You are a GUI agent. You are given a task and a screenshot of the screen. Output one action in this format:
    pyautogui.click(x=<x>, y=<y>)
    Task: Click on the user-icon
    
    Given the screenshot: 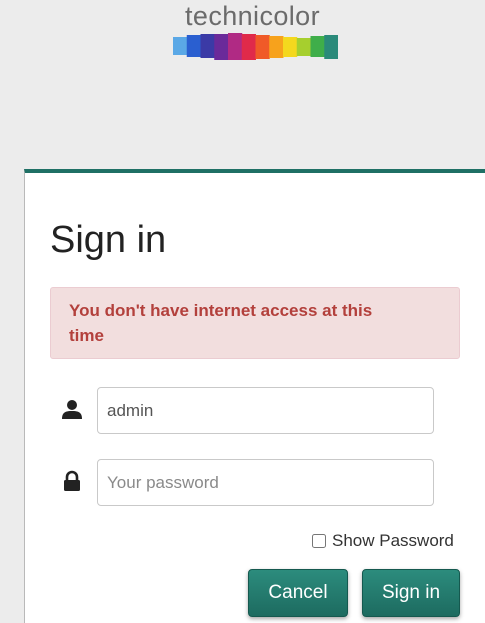 What is the action you would take?
    pyautogui.click(x=72, y=409)
    